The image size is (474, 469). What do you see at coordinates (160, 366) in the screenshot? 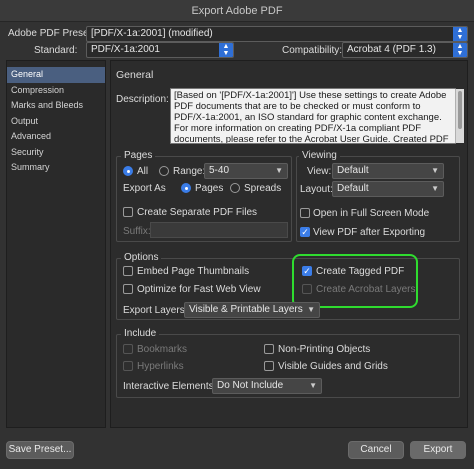
I see `hyperlinks-label: Hyperlinks` at bounding box center [160, 366].